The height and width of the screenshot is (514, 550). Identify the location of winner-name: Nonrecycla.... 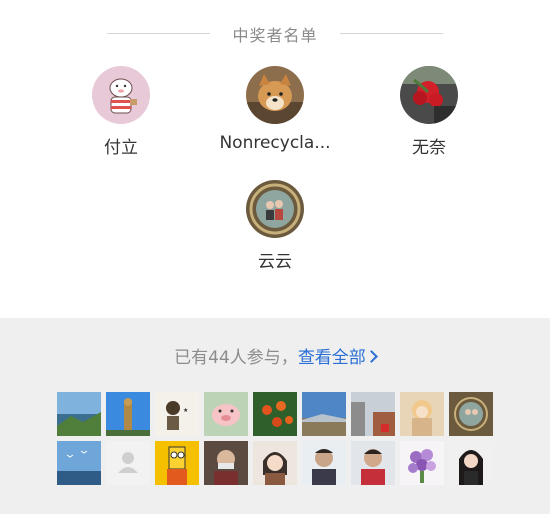
(275, 143).